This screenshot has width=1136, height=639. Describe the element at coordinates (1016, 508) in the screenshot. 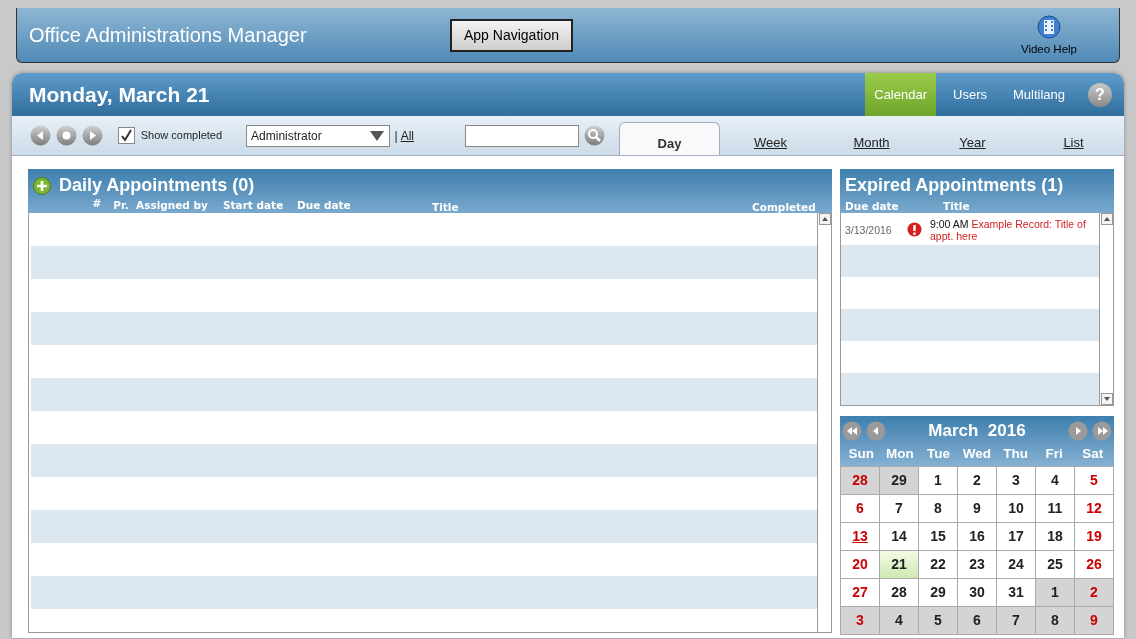

I see `calendar-day: 10` at that location.